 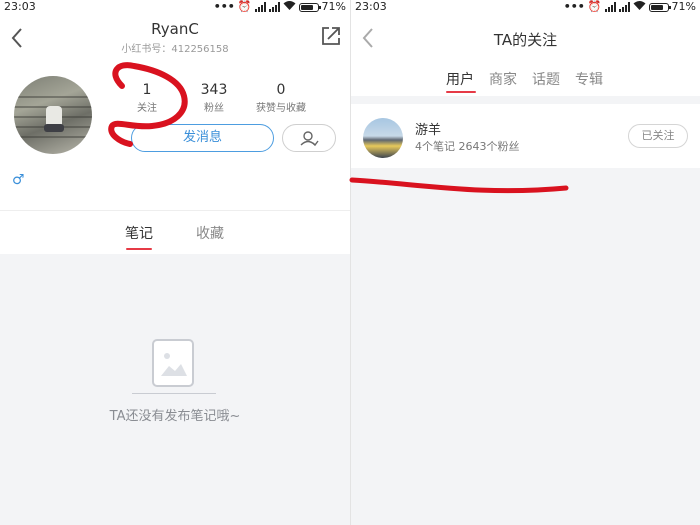 I want to click on user-check-icon, so click(x=309, y=139).